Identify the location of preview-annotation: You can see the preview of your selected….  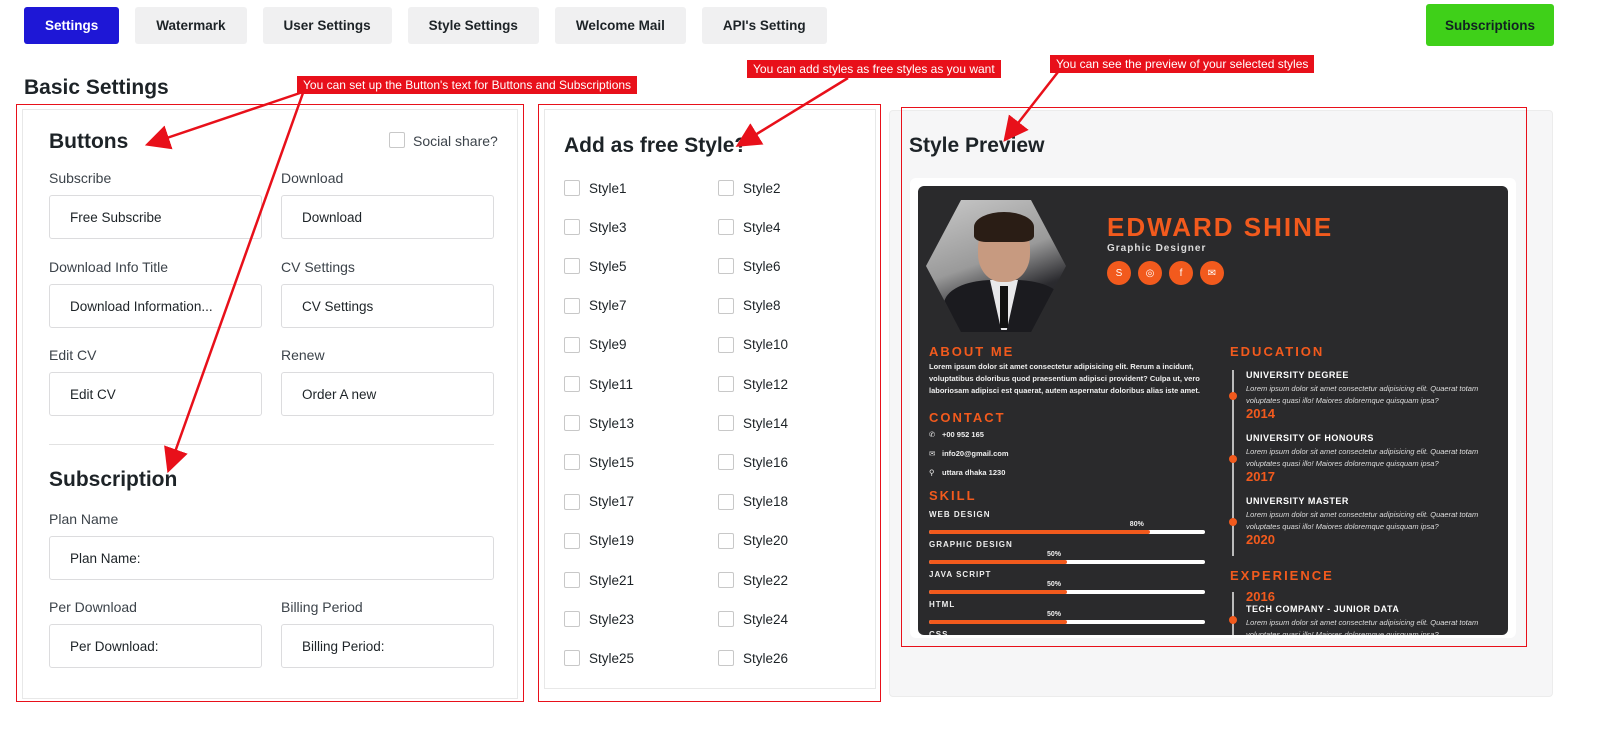
(1182, 64).